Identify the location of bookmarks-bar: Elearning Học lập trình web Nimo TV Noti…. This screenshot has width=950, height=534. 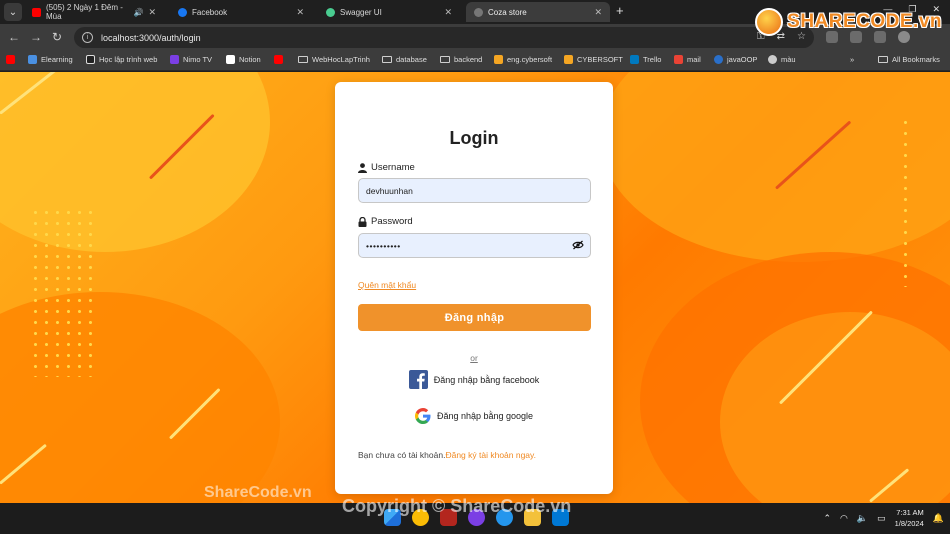
(475, 61).